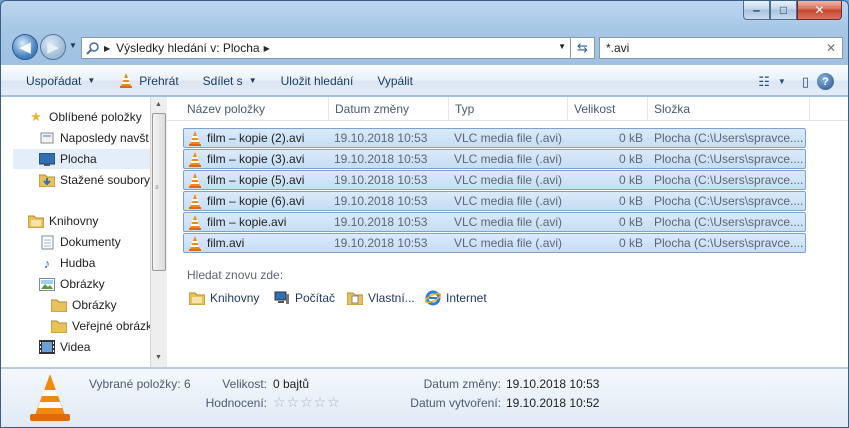  Describe the element at coordinates (282, 298) in the screenshot. I see `computer-icon` at that location.